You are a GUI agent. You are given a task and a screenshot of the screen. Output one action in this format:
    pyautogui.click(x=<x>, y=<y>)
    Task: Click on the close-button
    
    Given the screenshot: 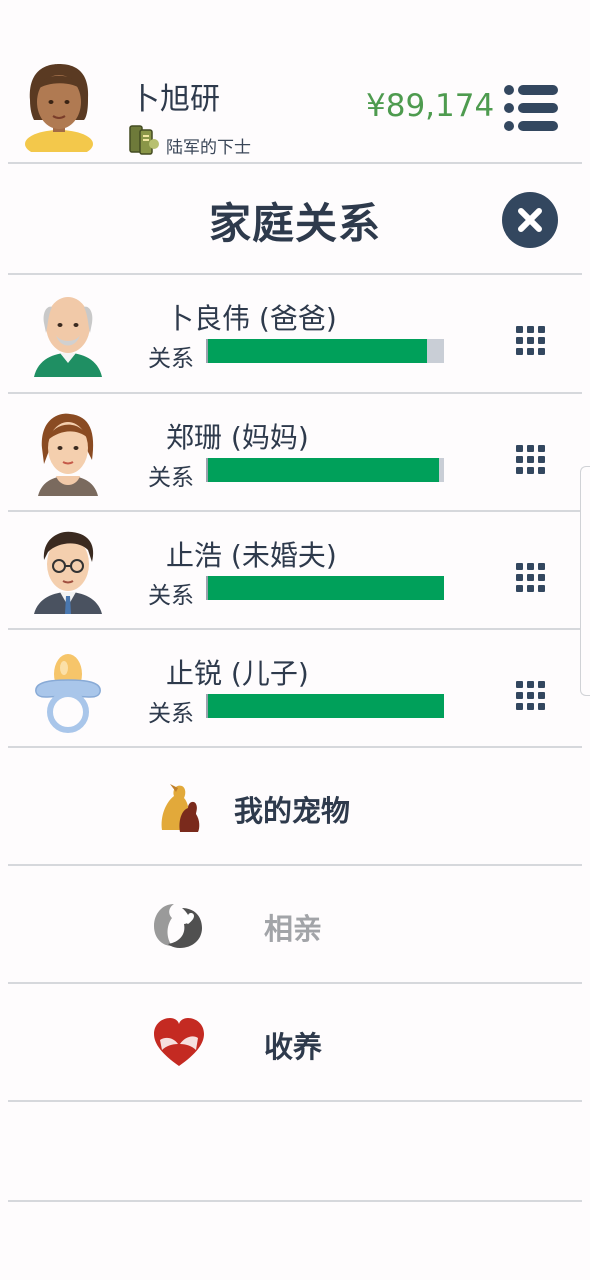 What is the action you would take?
    pyautogui.click(x=530, y=220)
    